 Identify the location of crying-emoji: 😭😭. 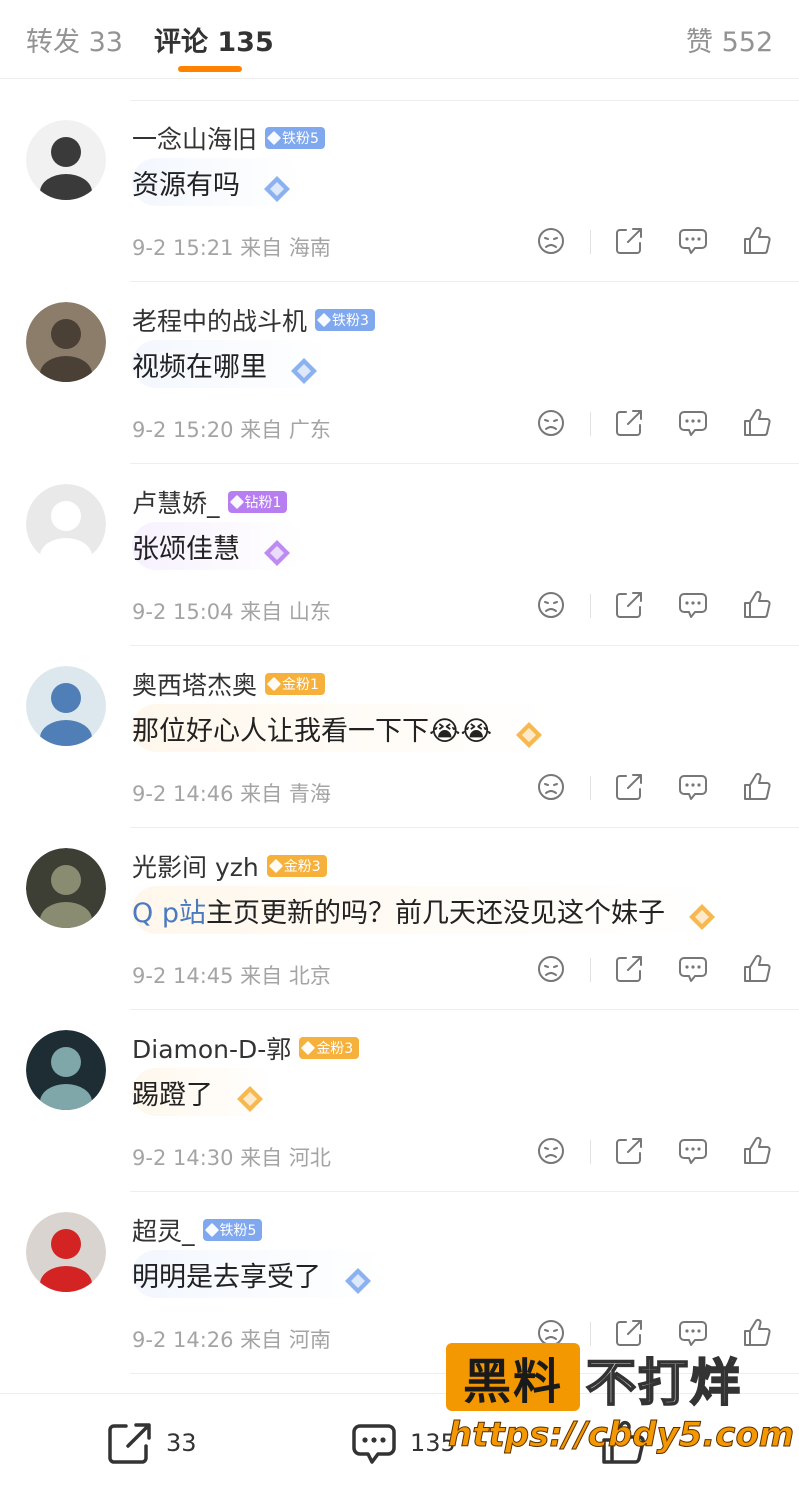
(461, 731).